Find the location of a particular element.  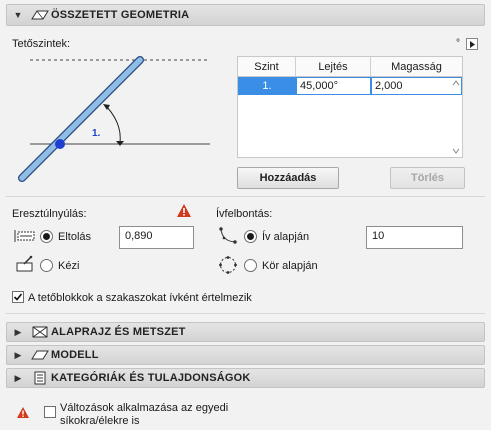

model-icon is located at coordinates (40, 355).